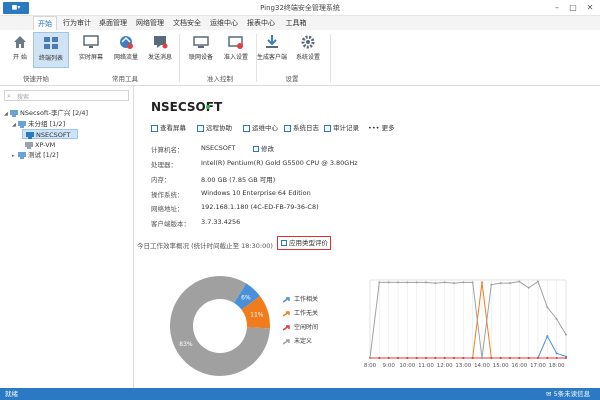 The width and height of the screenshot is (600, 400). What do you see at coordinates (154, 128) in the screenshot?
I see `screen-icon` at bounding box center [154, 128].